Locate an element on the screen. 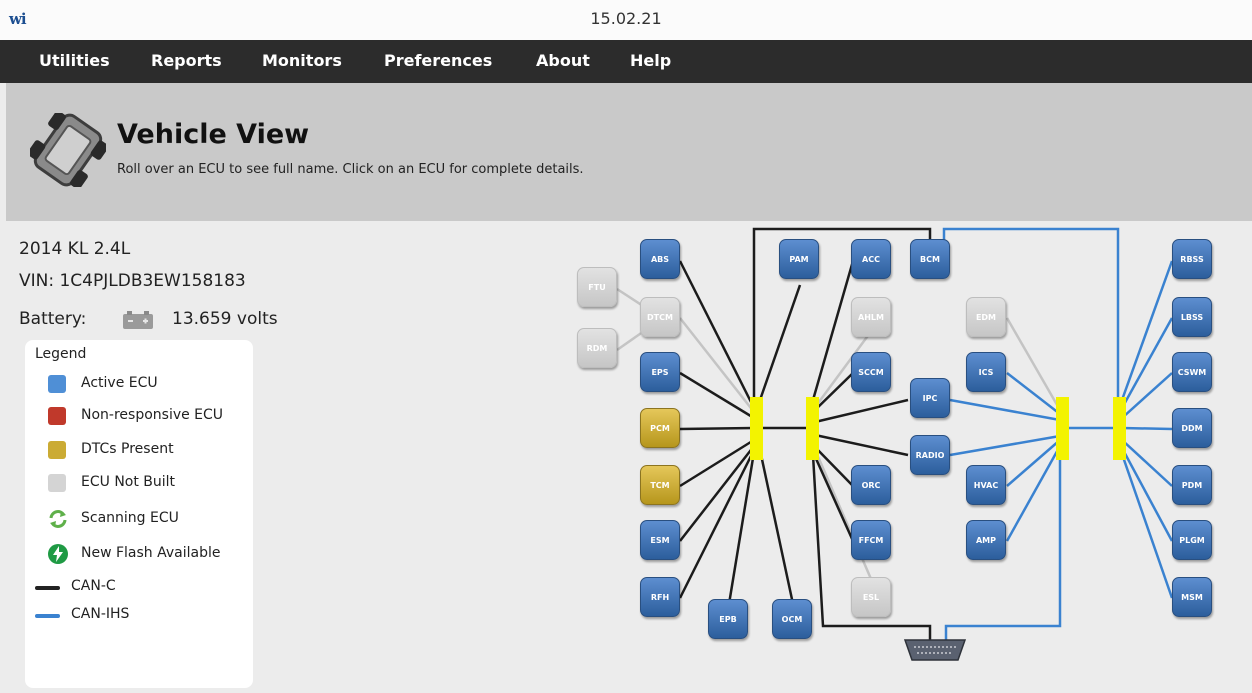  ecu-tcm: TCM is located at coordinates (660, 485).